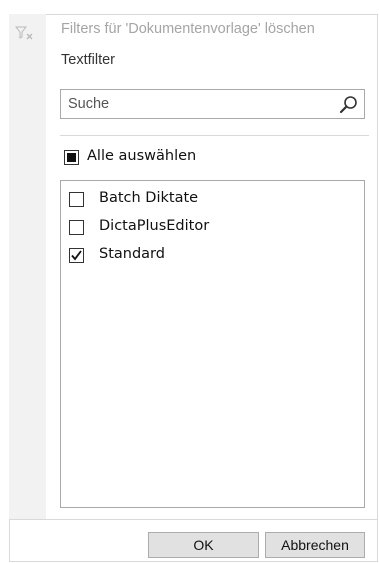 Image resolution: width=379 pixels, height=563 pixels. I want to click on item-label: Standard, so click(132, 254).